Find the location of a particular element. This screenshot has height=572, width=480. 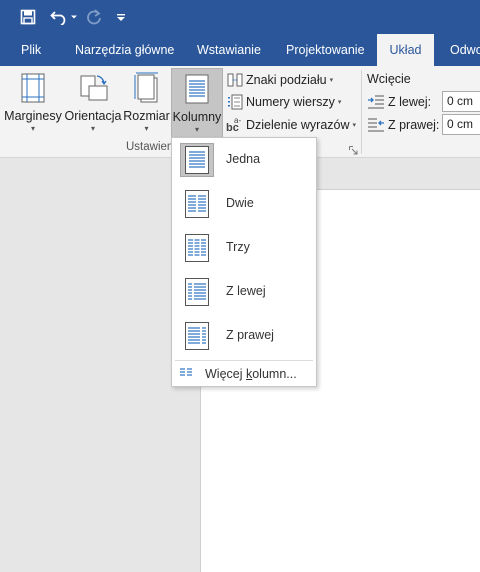

orientation-button: Orientacja ▾ is located at coordinates (93, 104).